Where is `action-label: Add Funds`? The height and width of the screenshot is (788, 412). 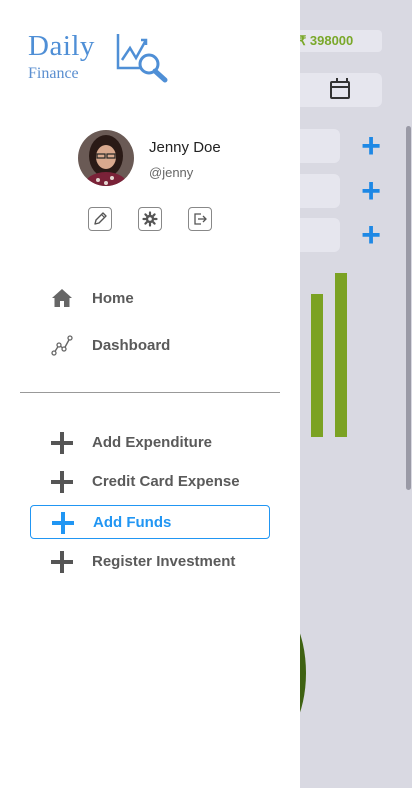 action-label: Add Funds is located at coordinates (132, 522).